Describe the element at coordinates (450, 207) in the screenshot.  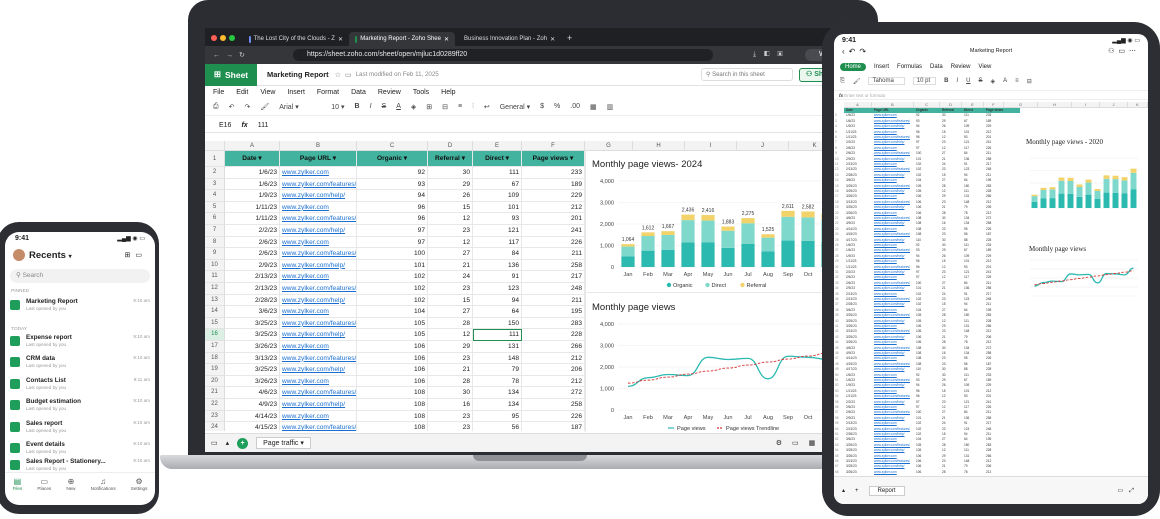
I see `table-cell: 15` at that location.